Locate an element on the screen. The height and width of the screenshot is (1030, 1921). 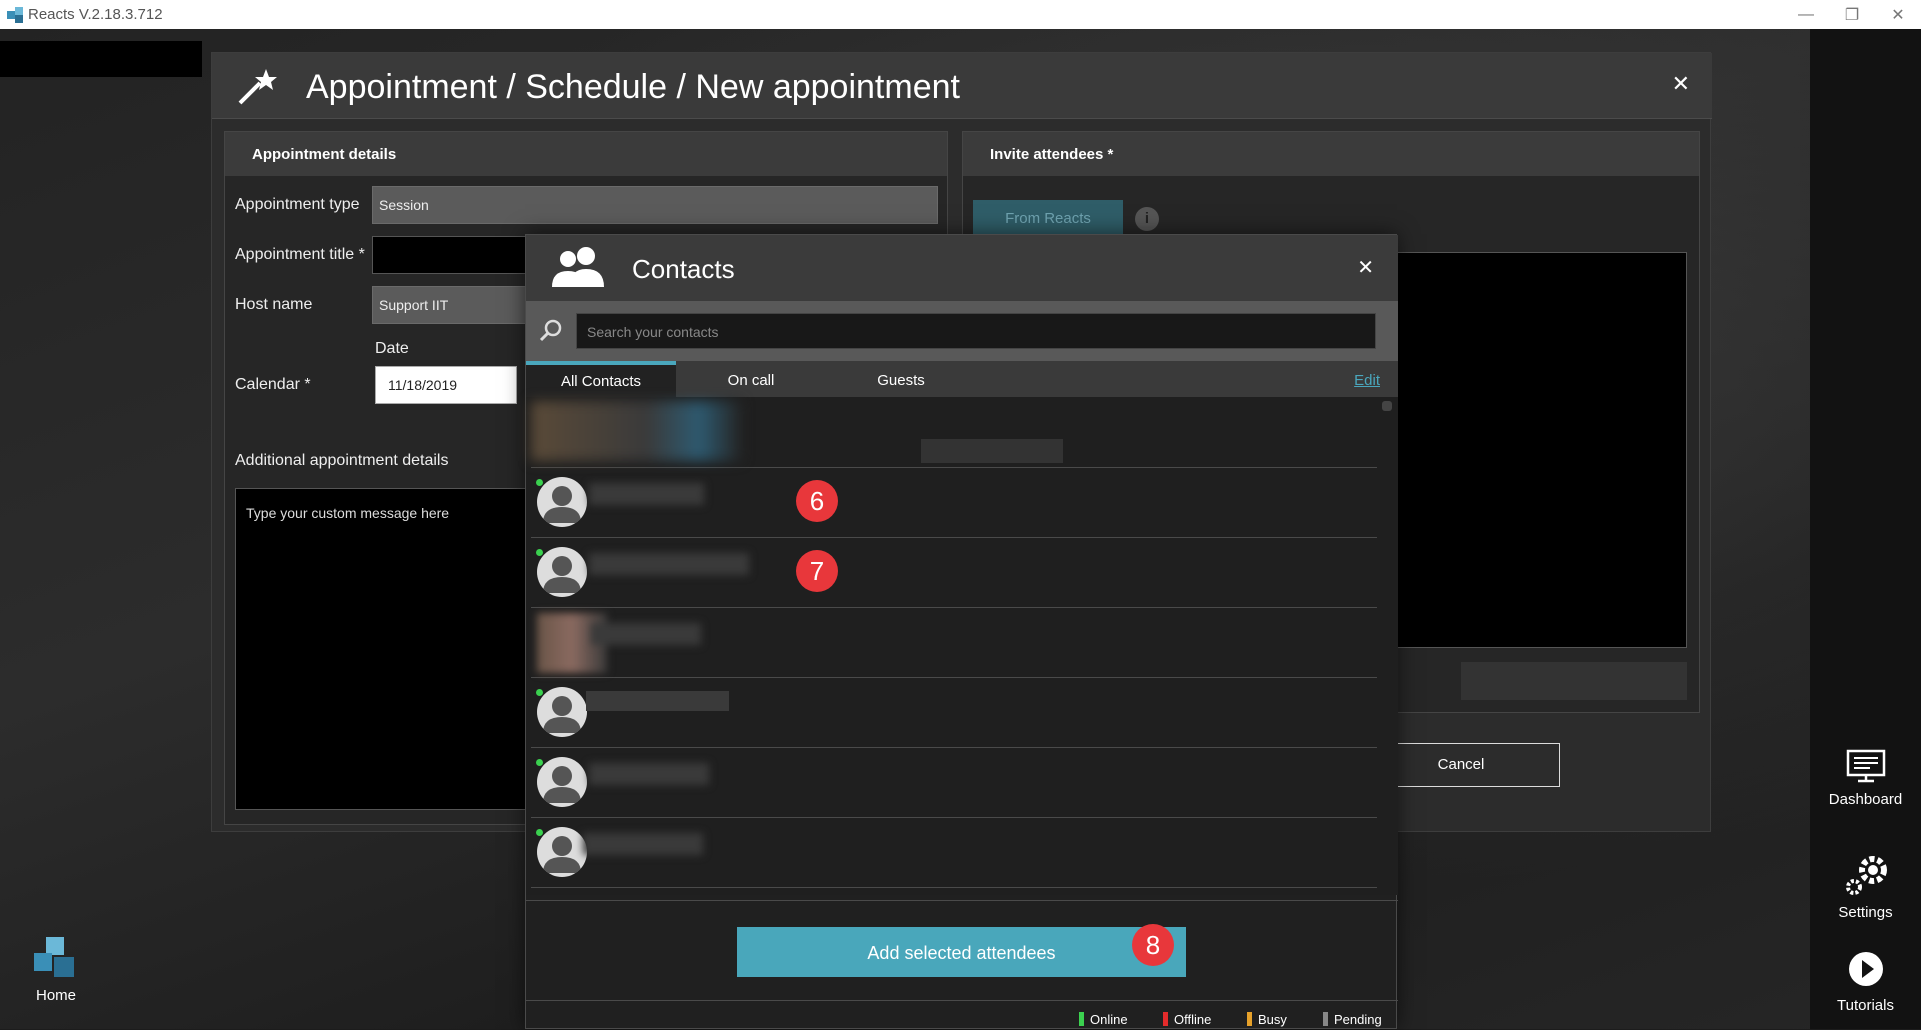
host-name-label: Host name is located at coordinates (274, 304).